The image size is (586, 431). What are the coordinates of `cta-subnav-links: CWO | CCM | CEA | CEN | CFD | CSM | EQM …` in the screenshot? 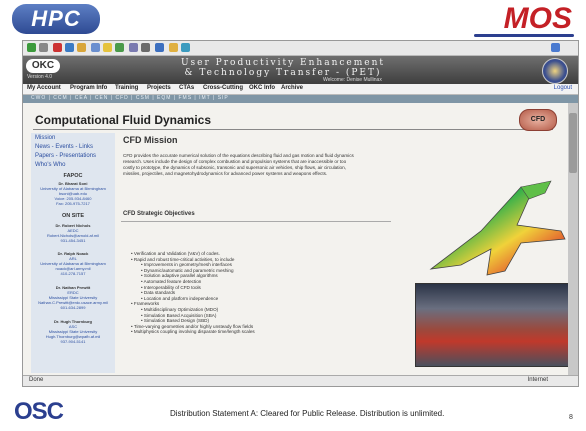 It's located at (130, 98).